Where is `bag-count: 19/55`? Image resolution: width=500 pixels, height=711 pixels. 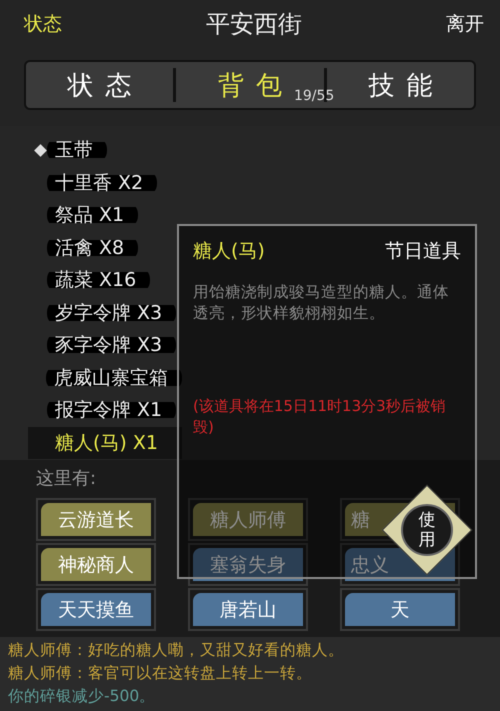
bag-count: 19/55 is located at coordinates (314, 96).